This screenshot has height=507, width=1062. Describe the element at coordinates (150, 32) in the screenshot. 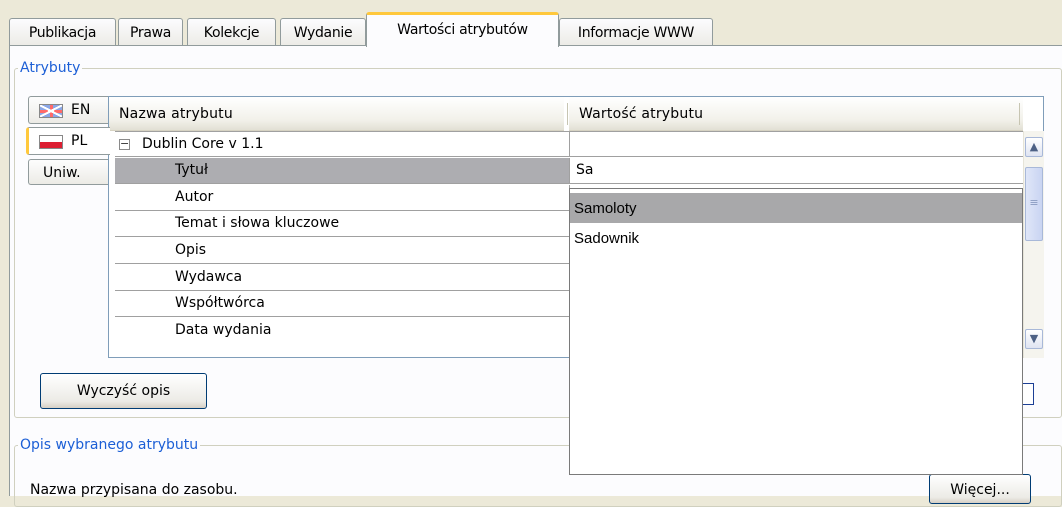

I see `tab-prawa: Prawa` at that location.